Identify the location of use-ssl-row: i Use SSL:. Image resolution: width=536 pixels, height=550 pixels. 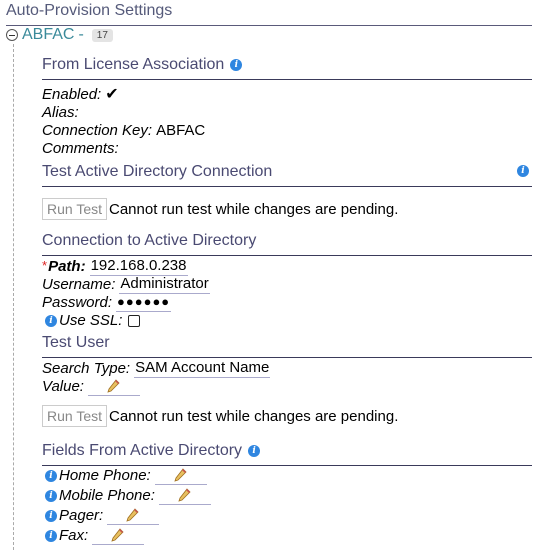
(93, 321).